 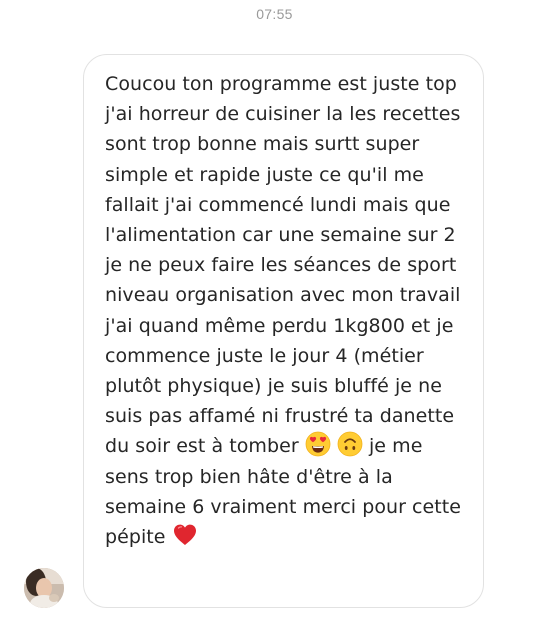 What do you see at coordinates (350, 444) in the screenshot?
I see `upside-down-face-emoji-icon` at bounding box center [350, 444].